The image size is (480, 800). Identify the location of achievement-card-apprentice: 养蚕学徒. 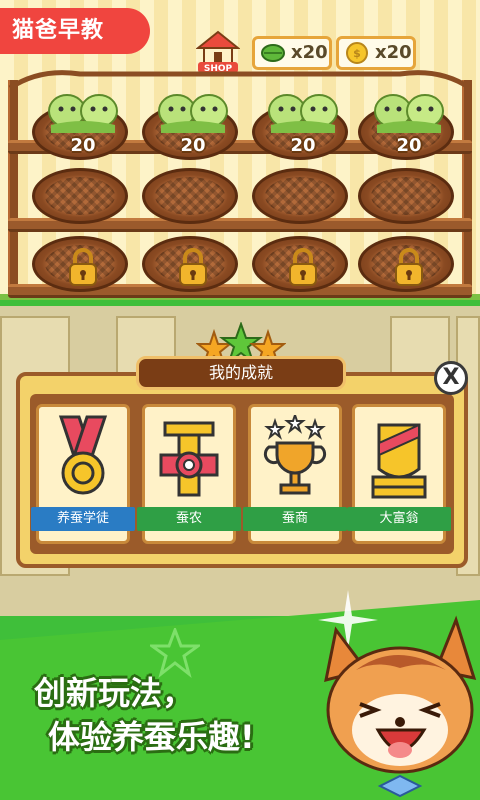
(83, 474).